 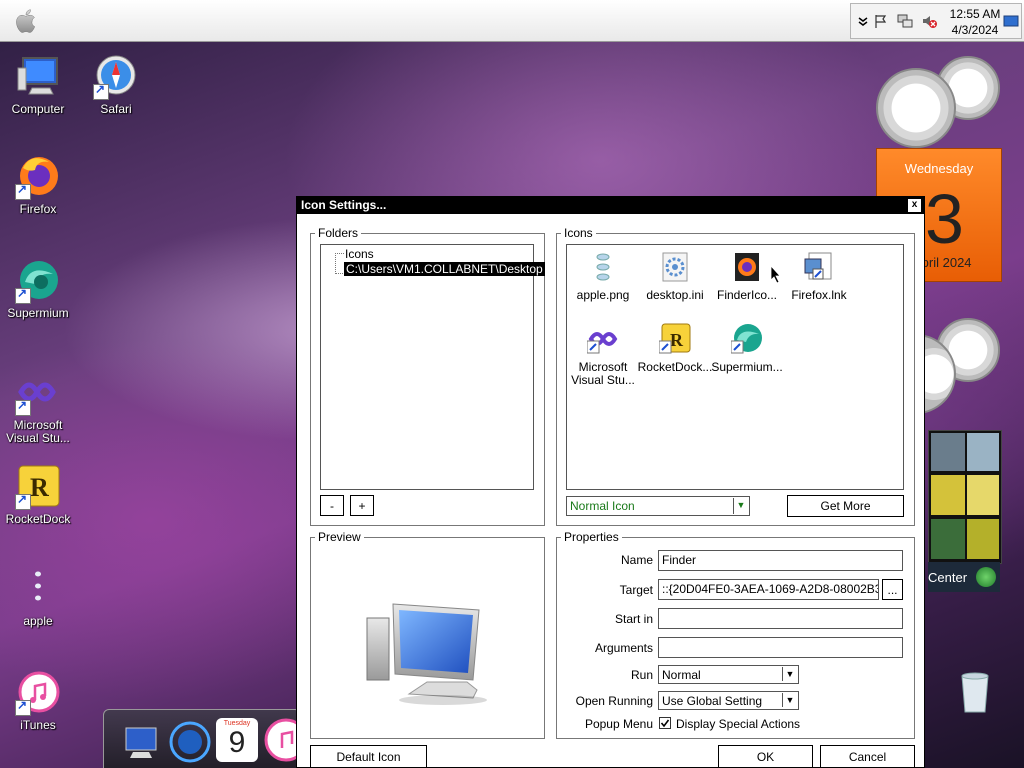 I want to click on link-file-icon, so click(x=819, y=267).